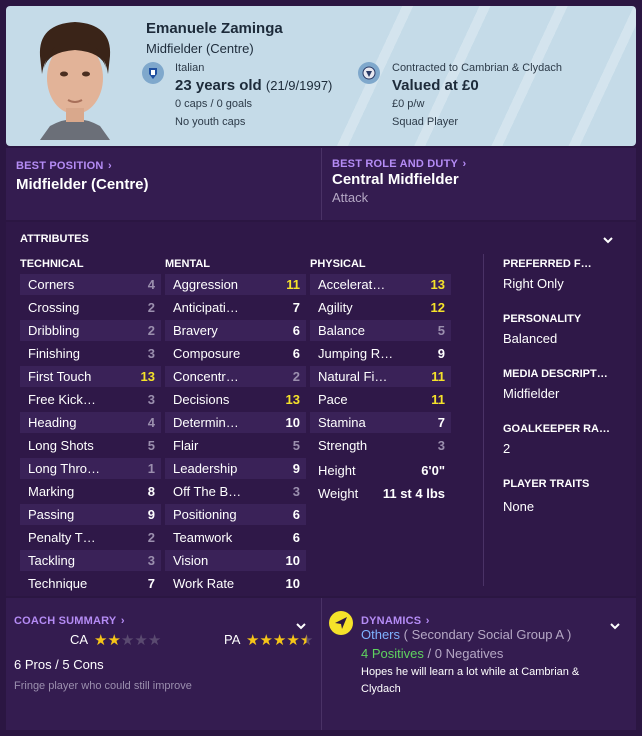 Image resolution: width=642 pixels, height=736 pixels. What do you see at coordinates (235, 560) in the screenshot?
I see `attribute-row: Vision 10` at bounding box center [235, 560].